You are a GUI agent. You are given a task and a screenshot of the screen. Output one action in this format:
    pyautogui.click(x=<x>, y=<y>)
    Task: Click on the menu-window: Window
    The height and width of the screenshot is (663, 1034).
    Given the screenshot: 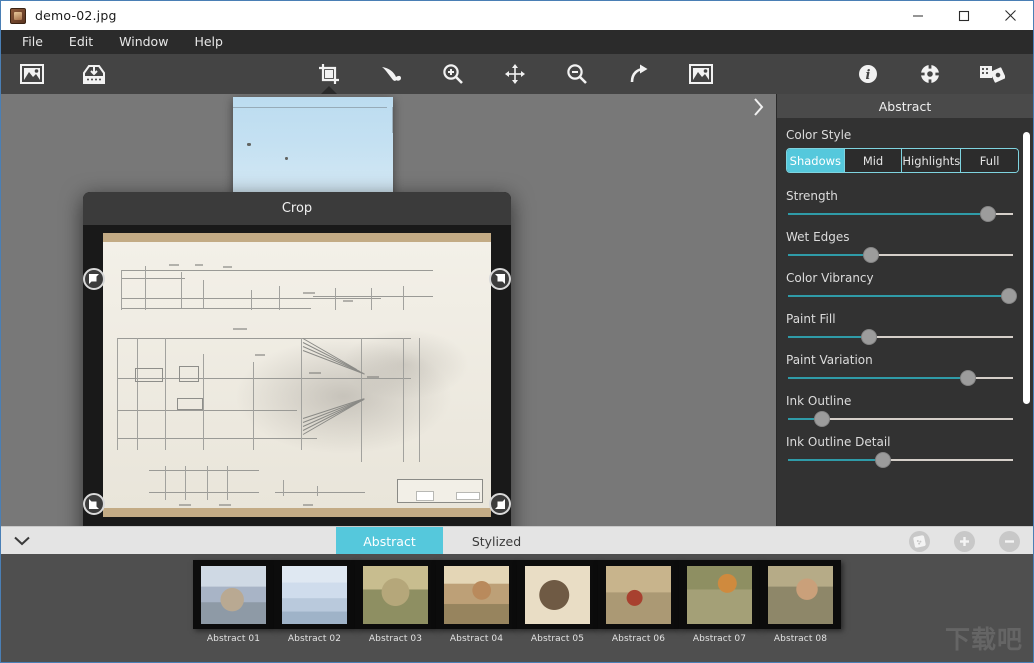 What is the action you would take?
    pyautogui.click(x=143, y=42)
    